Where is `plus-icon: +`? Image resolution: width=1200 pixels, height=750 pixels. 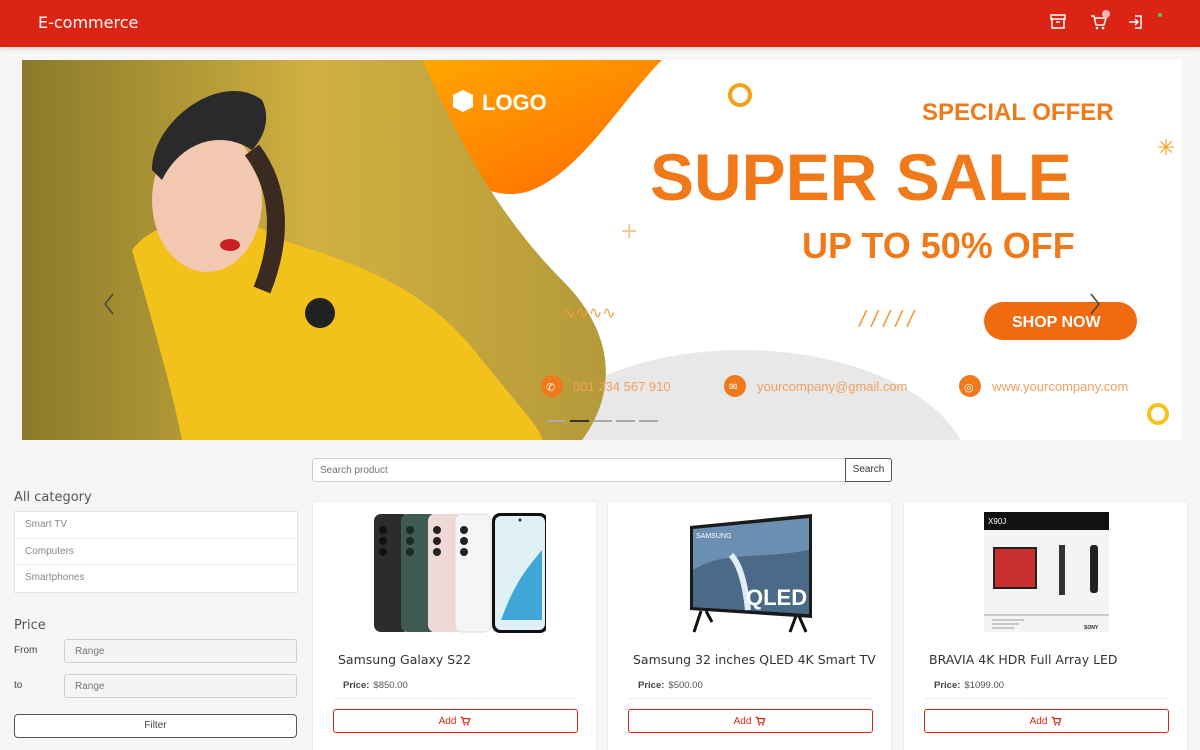 plus-icon: + is located at coordinates (629, 231).